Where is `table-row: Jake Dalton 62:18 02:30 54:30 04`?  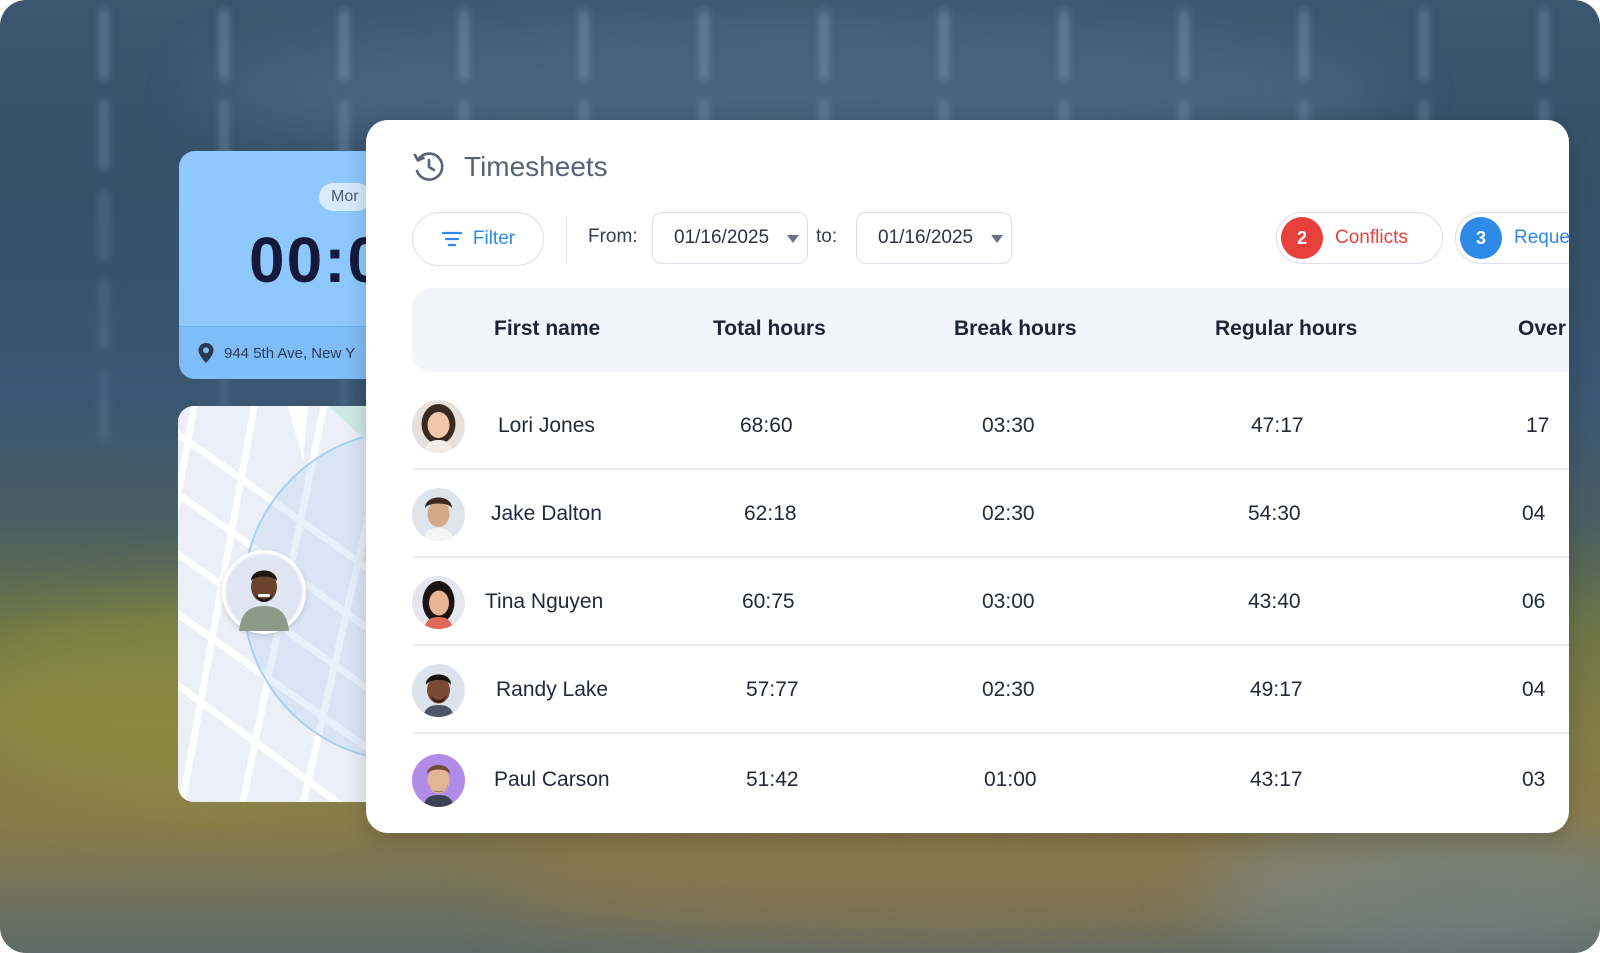
table-row: Jake Dalton 62:18 02:30 54:30 04 is located at coordinates (990, 514).